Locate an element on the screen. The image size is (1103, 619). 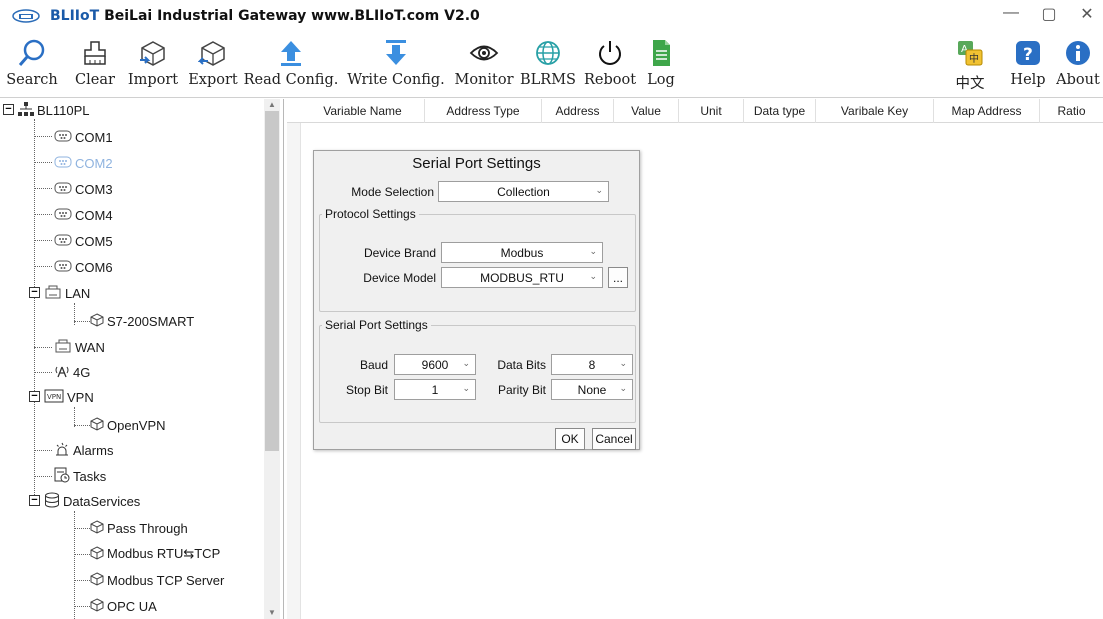
import-button: Import is located at coordinates (153, 65).